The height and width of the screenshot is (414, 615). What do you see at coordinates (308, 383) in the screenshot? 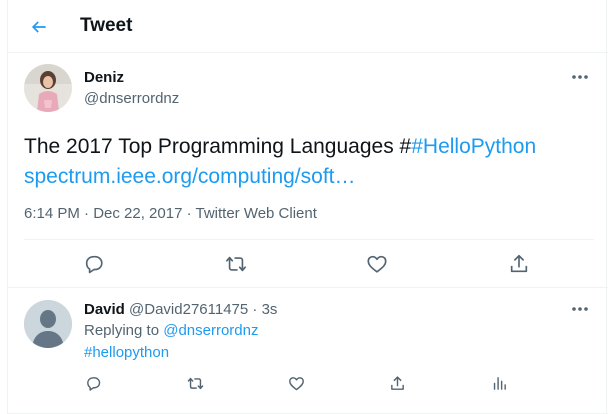
I see `reply-actions` at bounding box center [308, 383].